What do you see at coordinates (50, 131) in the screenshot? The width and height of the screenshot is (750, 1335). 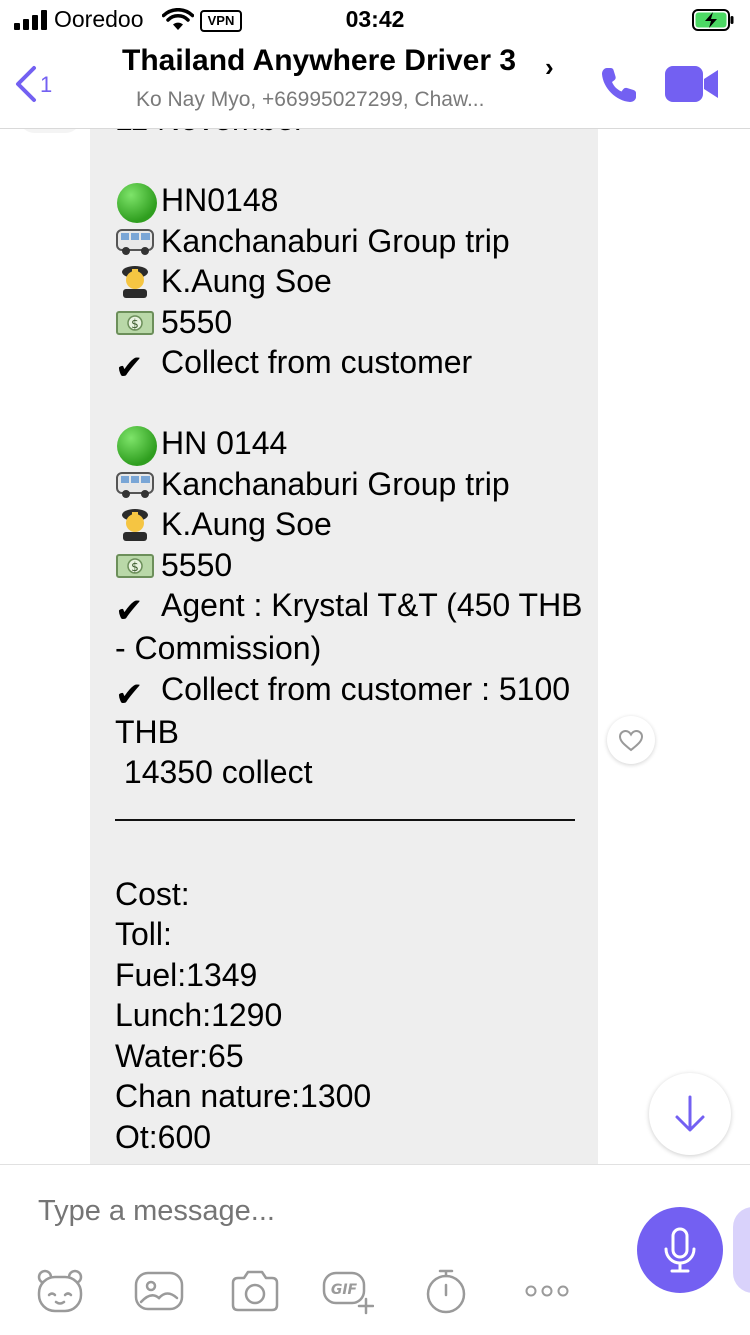 I see `avatar` at bounding box center [50, 131].